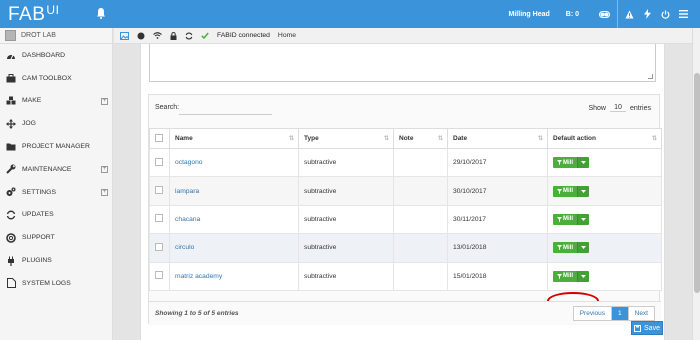 This screenshot has height=340, width=700. I want to click on folder-icon, so click(11, 147).